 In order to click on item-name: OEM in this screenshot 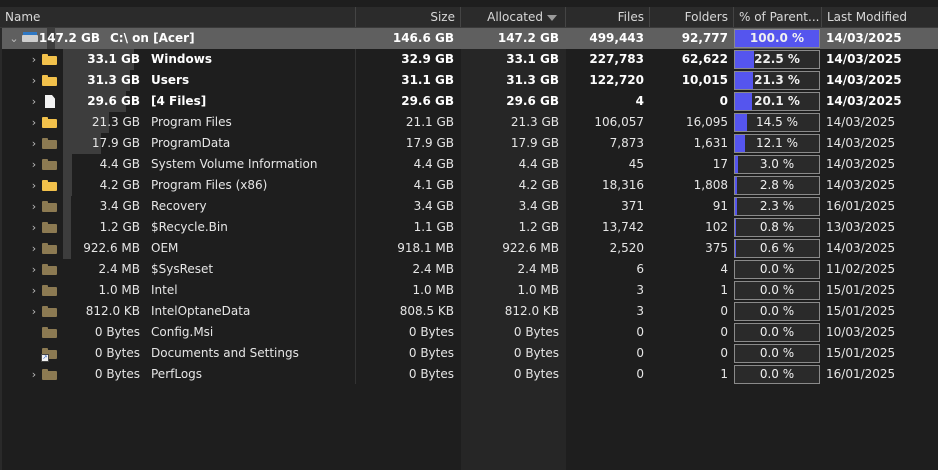, I will do `click(165, 248)`.